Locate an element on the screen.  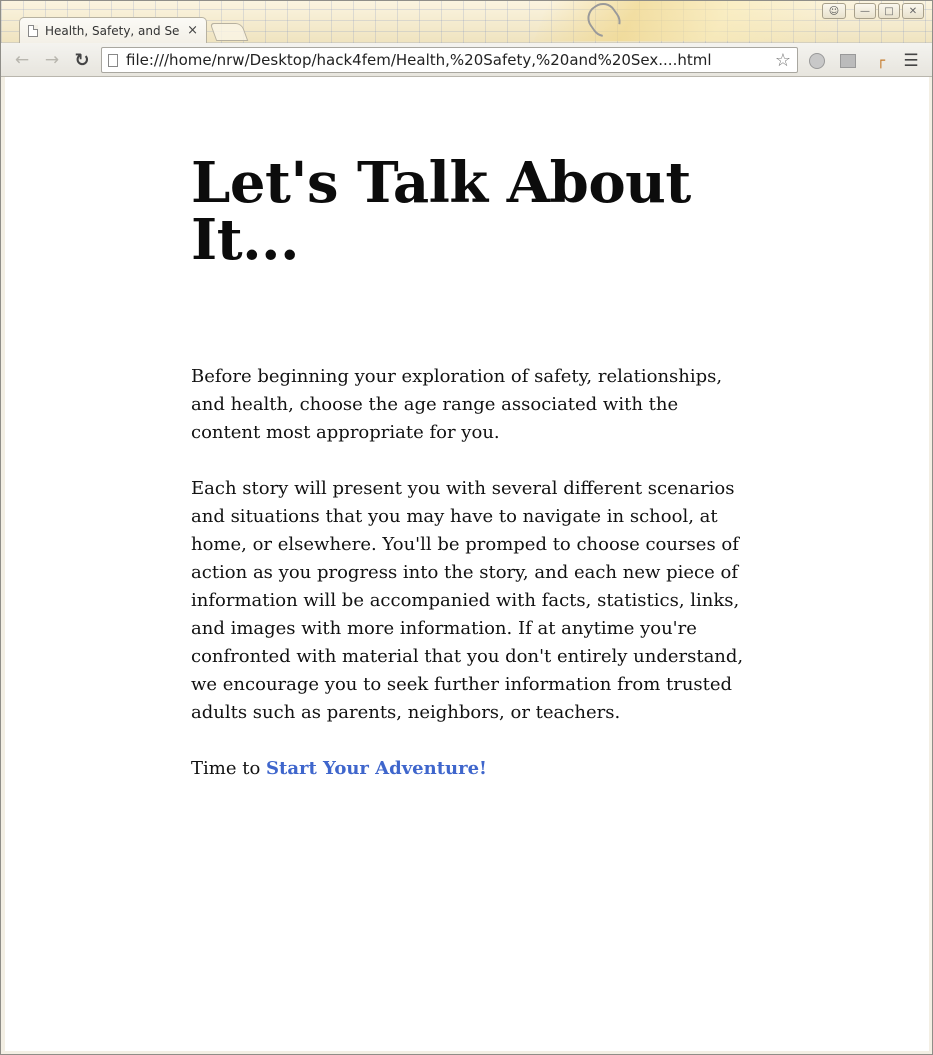
page-favicon-icon is located at coordinates (33, 30).